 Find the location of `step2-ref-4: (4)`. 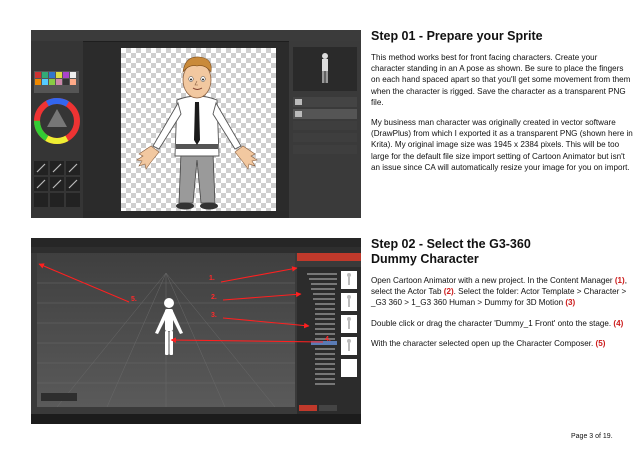

step2-ref-4: (4) is located at coordinates (618, 323).